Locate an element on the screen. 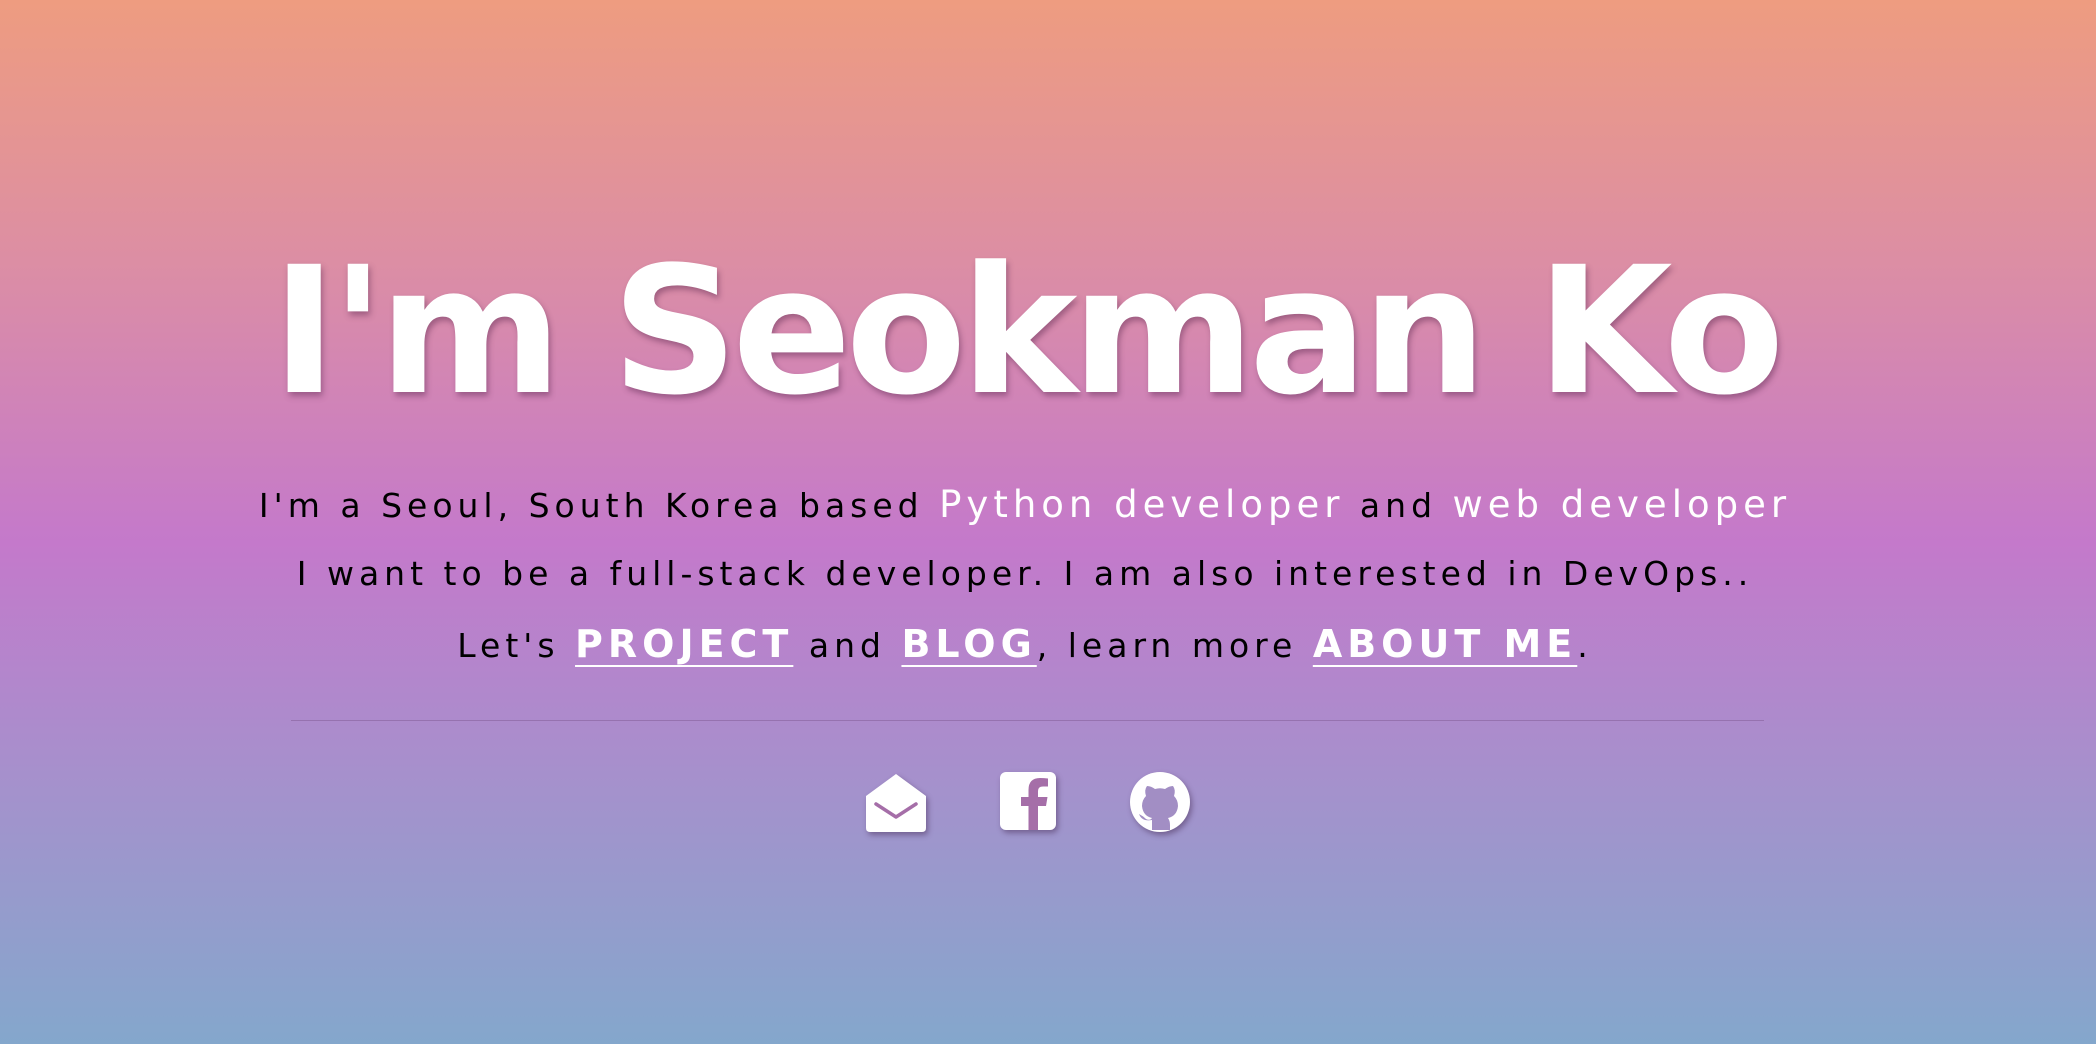  about-me-link: ABOUT ME is located at coordinates (1445, 644).